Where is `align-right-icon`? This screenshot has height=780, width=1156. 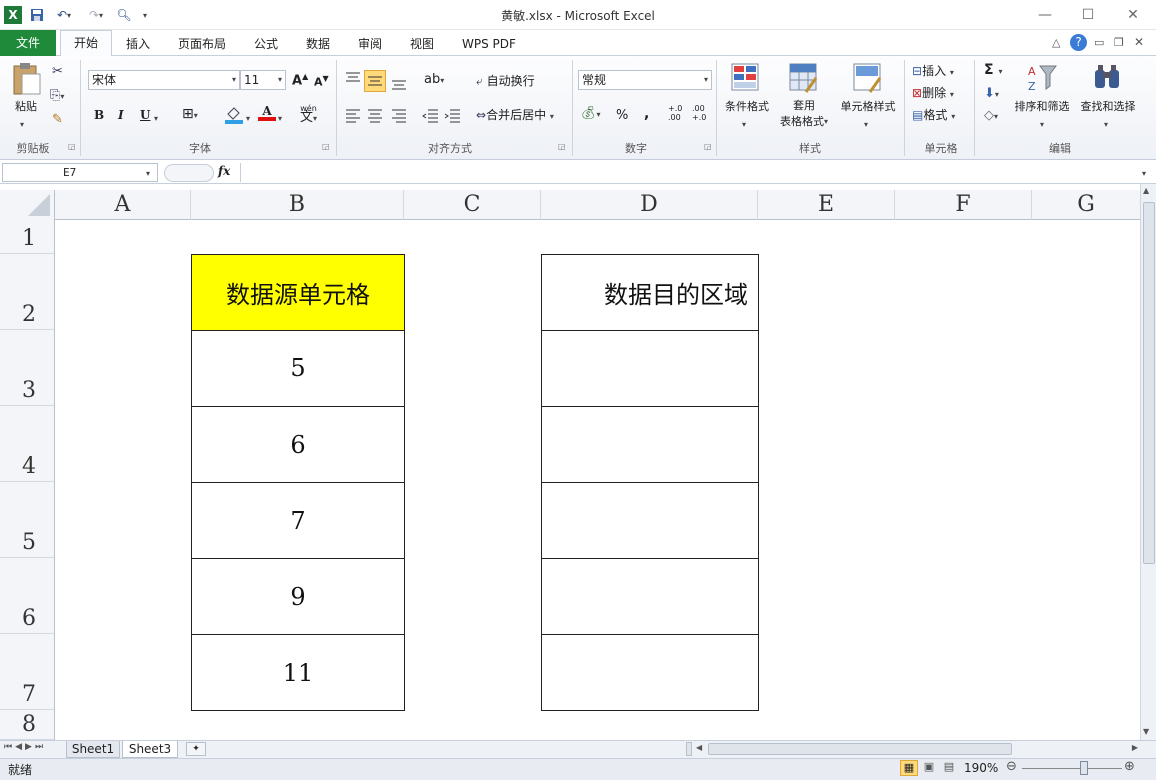 align-right-icon is located at coordinates (399, 115).